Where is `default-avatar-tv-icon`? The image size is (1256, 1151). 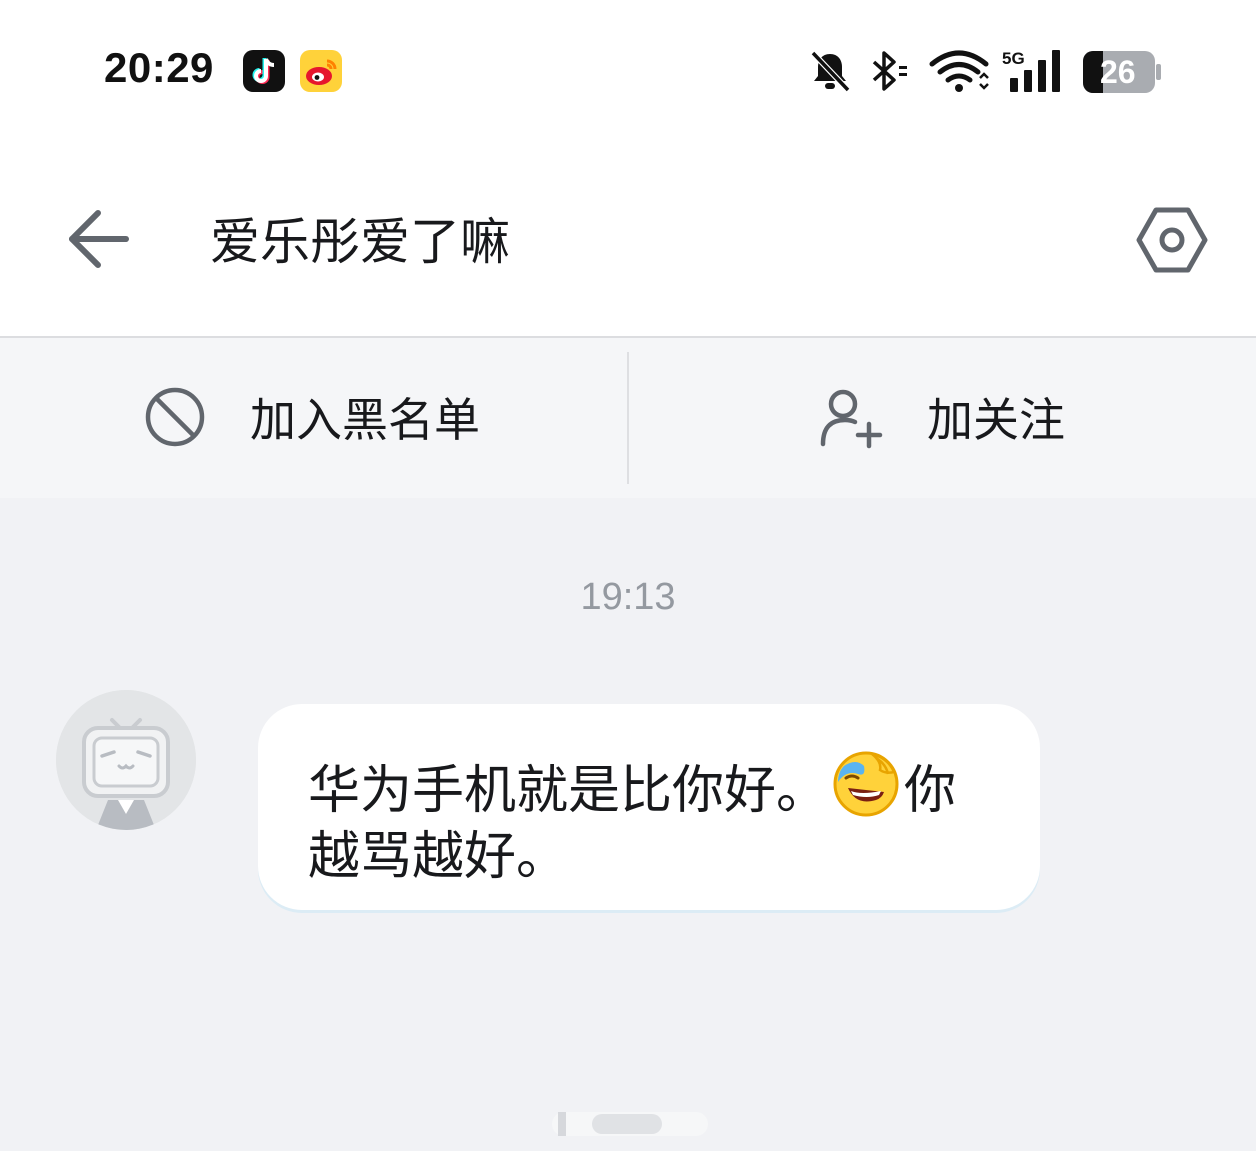 default-avatar-tv-icon is located at coordinates (126, 760).